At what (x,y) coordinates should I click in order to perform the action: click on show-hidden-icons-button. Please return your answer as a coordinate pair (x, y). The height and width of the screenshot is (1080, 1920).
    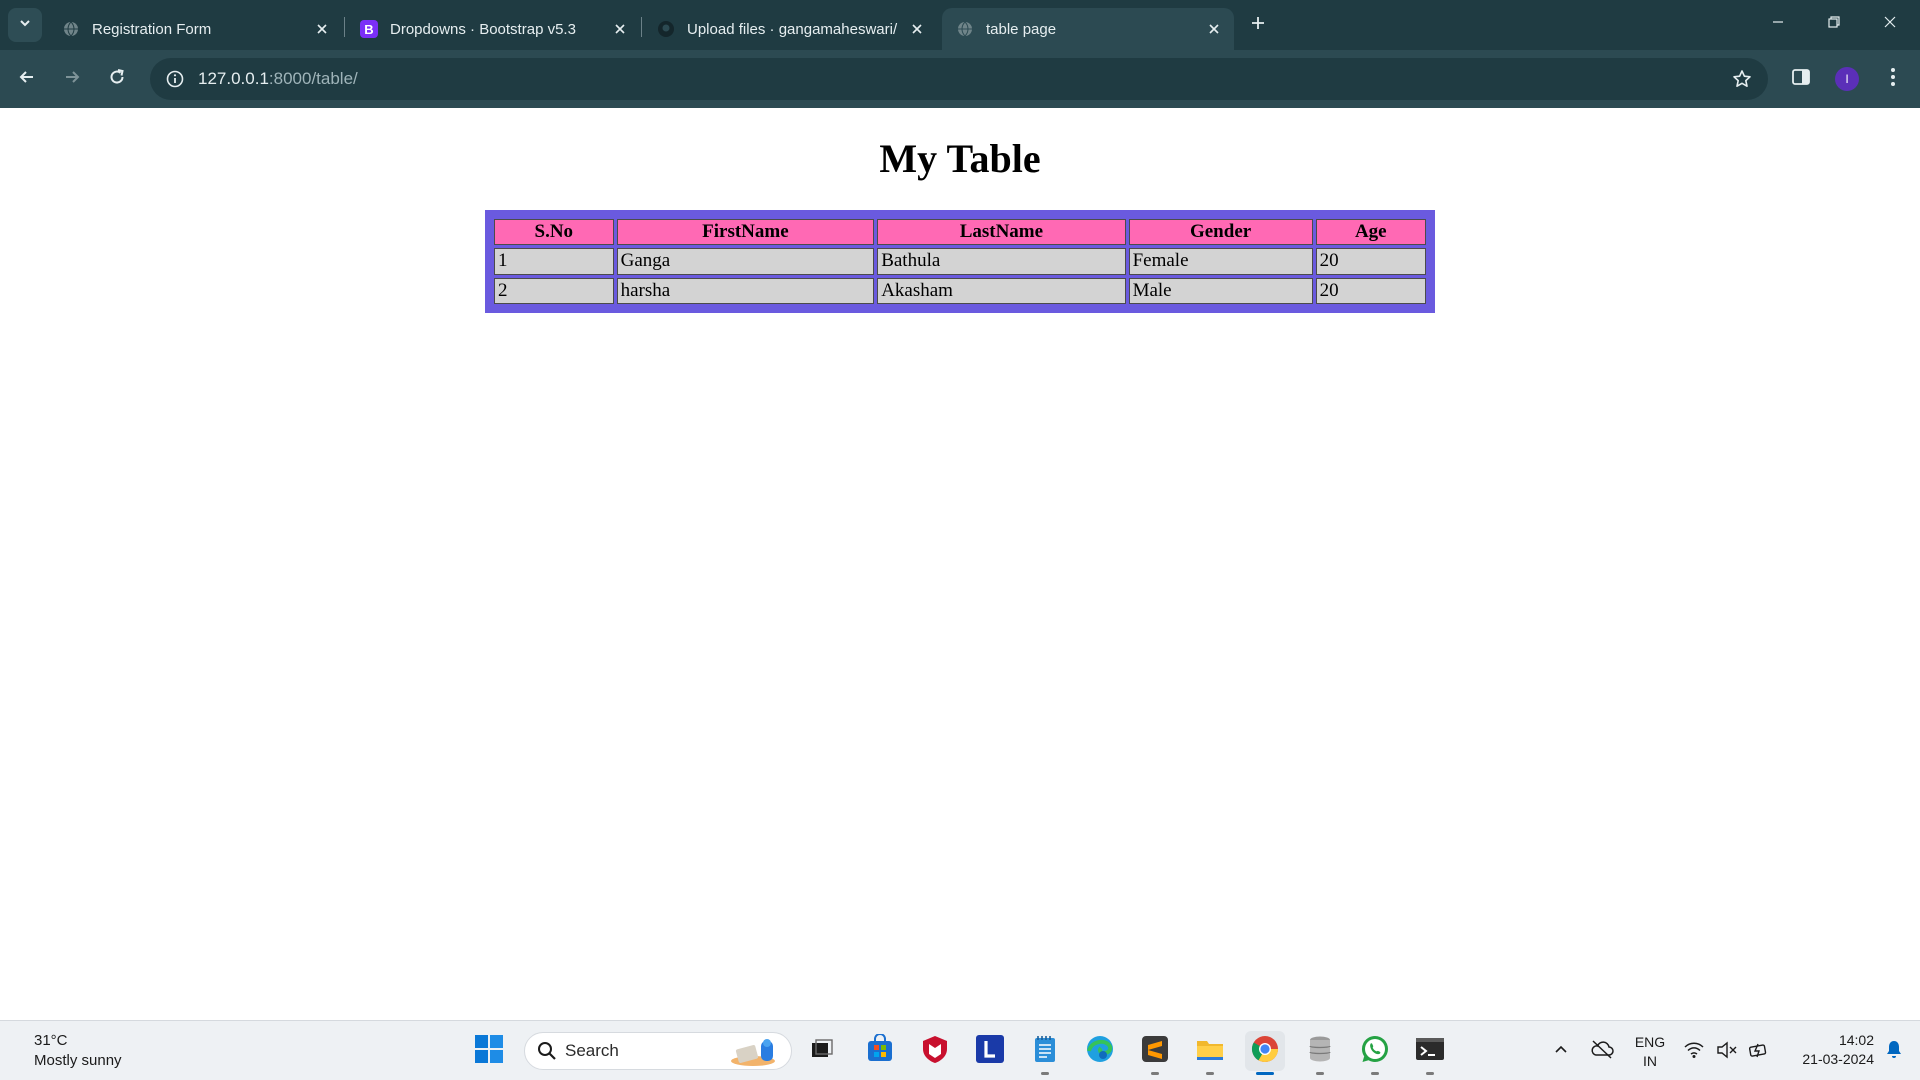
    Looking at the image, I should click on (1561, 1051).